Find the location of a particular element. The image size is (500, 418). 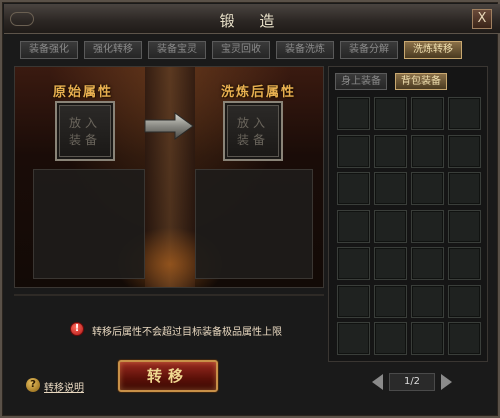

tab-equip-decompose: 装备分解 is located at coordinates (369, 50).